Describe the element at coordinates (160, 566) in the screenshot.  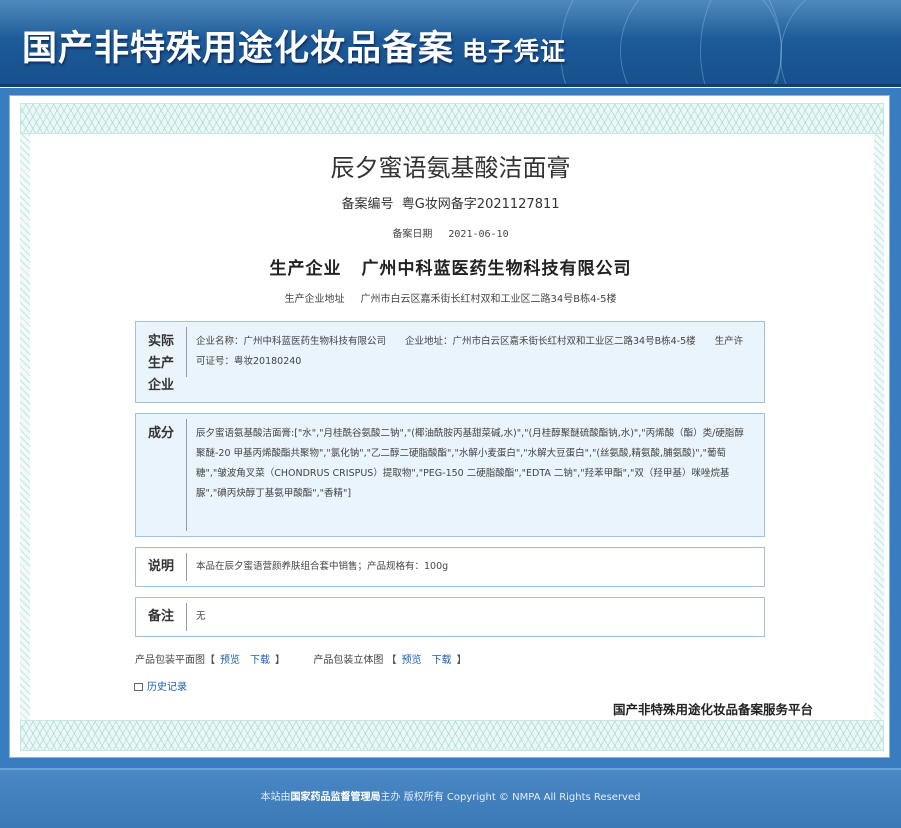
I see `description-label: 说明` at that location.